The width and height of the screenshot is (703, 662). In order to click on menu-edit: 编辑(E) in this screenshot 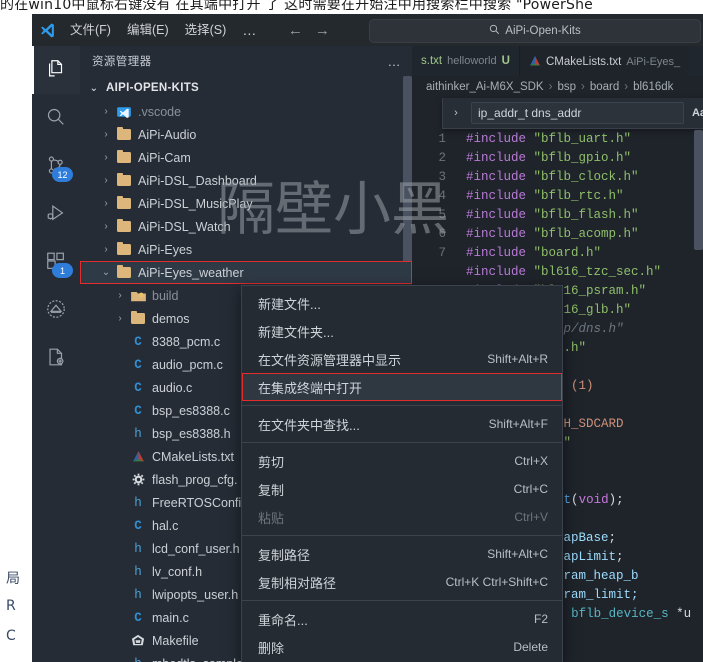, I will do `click(148, 30)`.